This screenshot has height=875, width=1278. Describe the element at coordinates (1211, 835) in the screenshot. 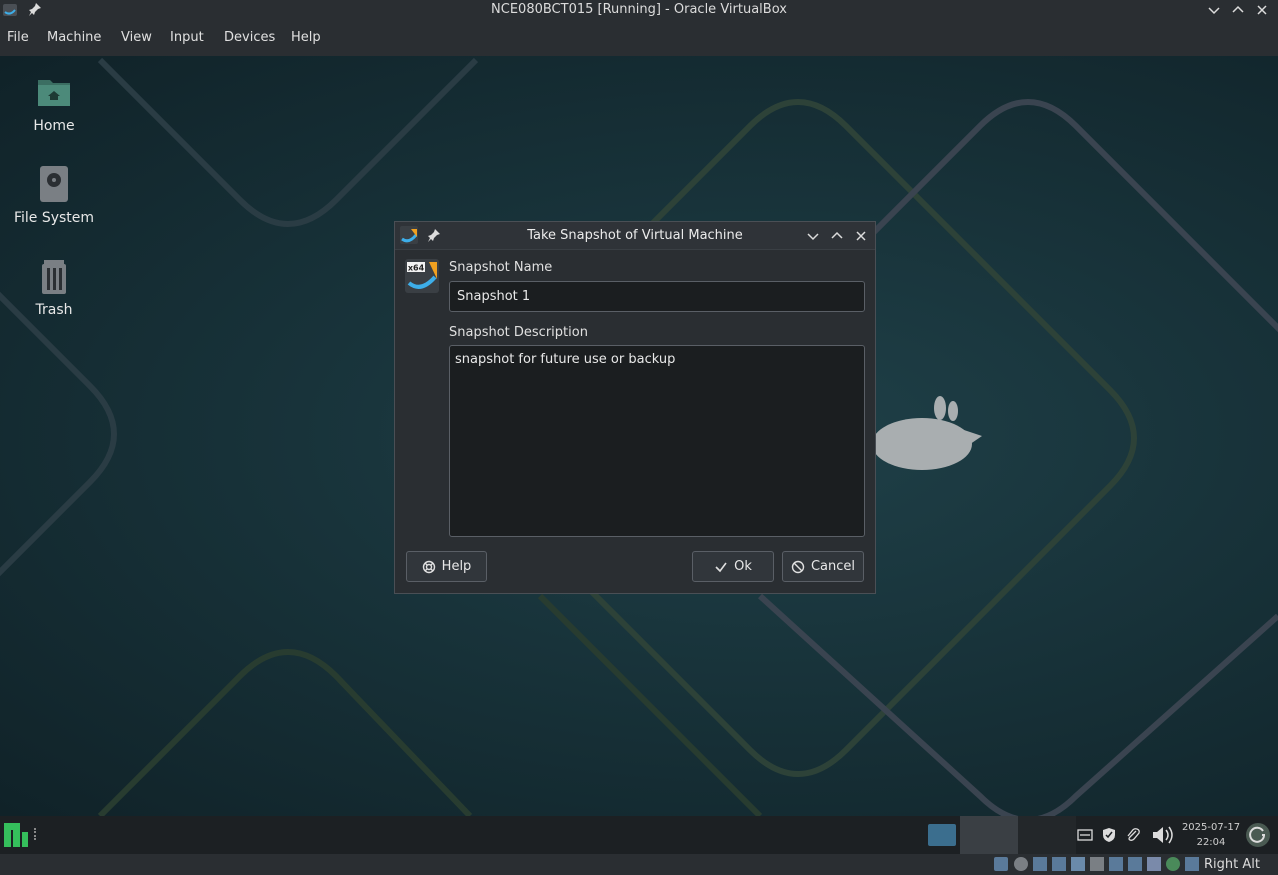

I see `taskbar-clock: 2025-07-17 22:04` at that location.